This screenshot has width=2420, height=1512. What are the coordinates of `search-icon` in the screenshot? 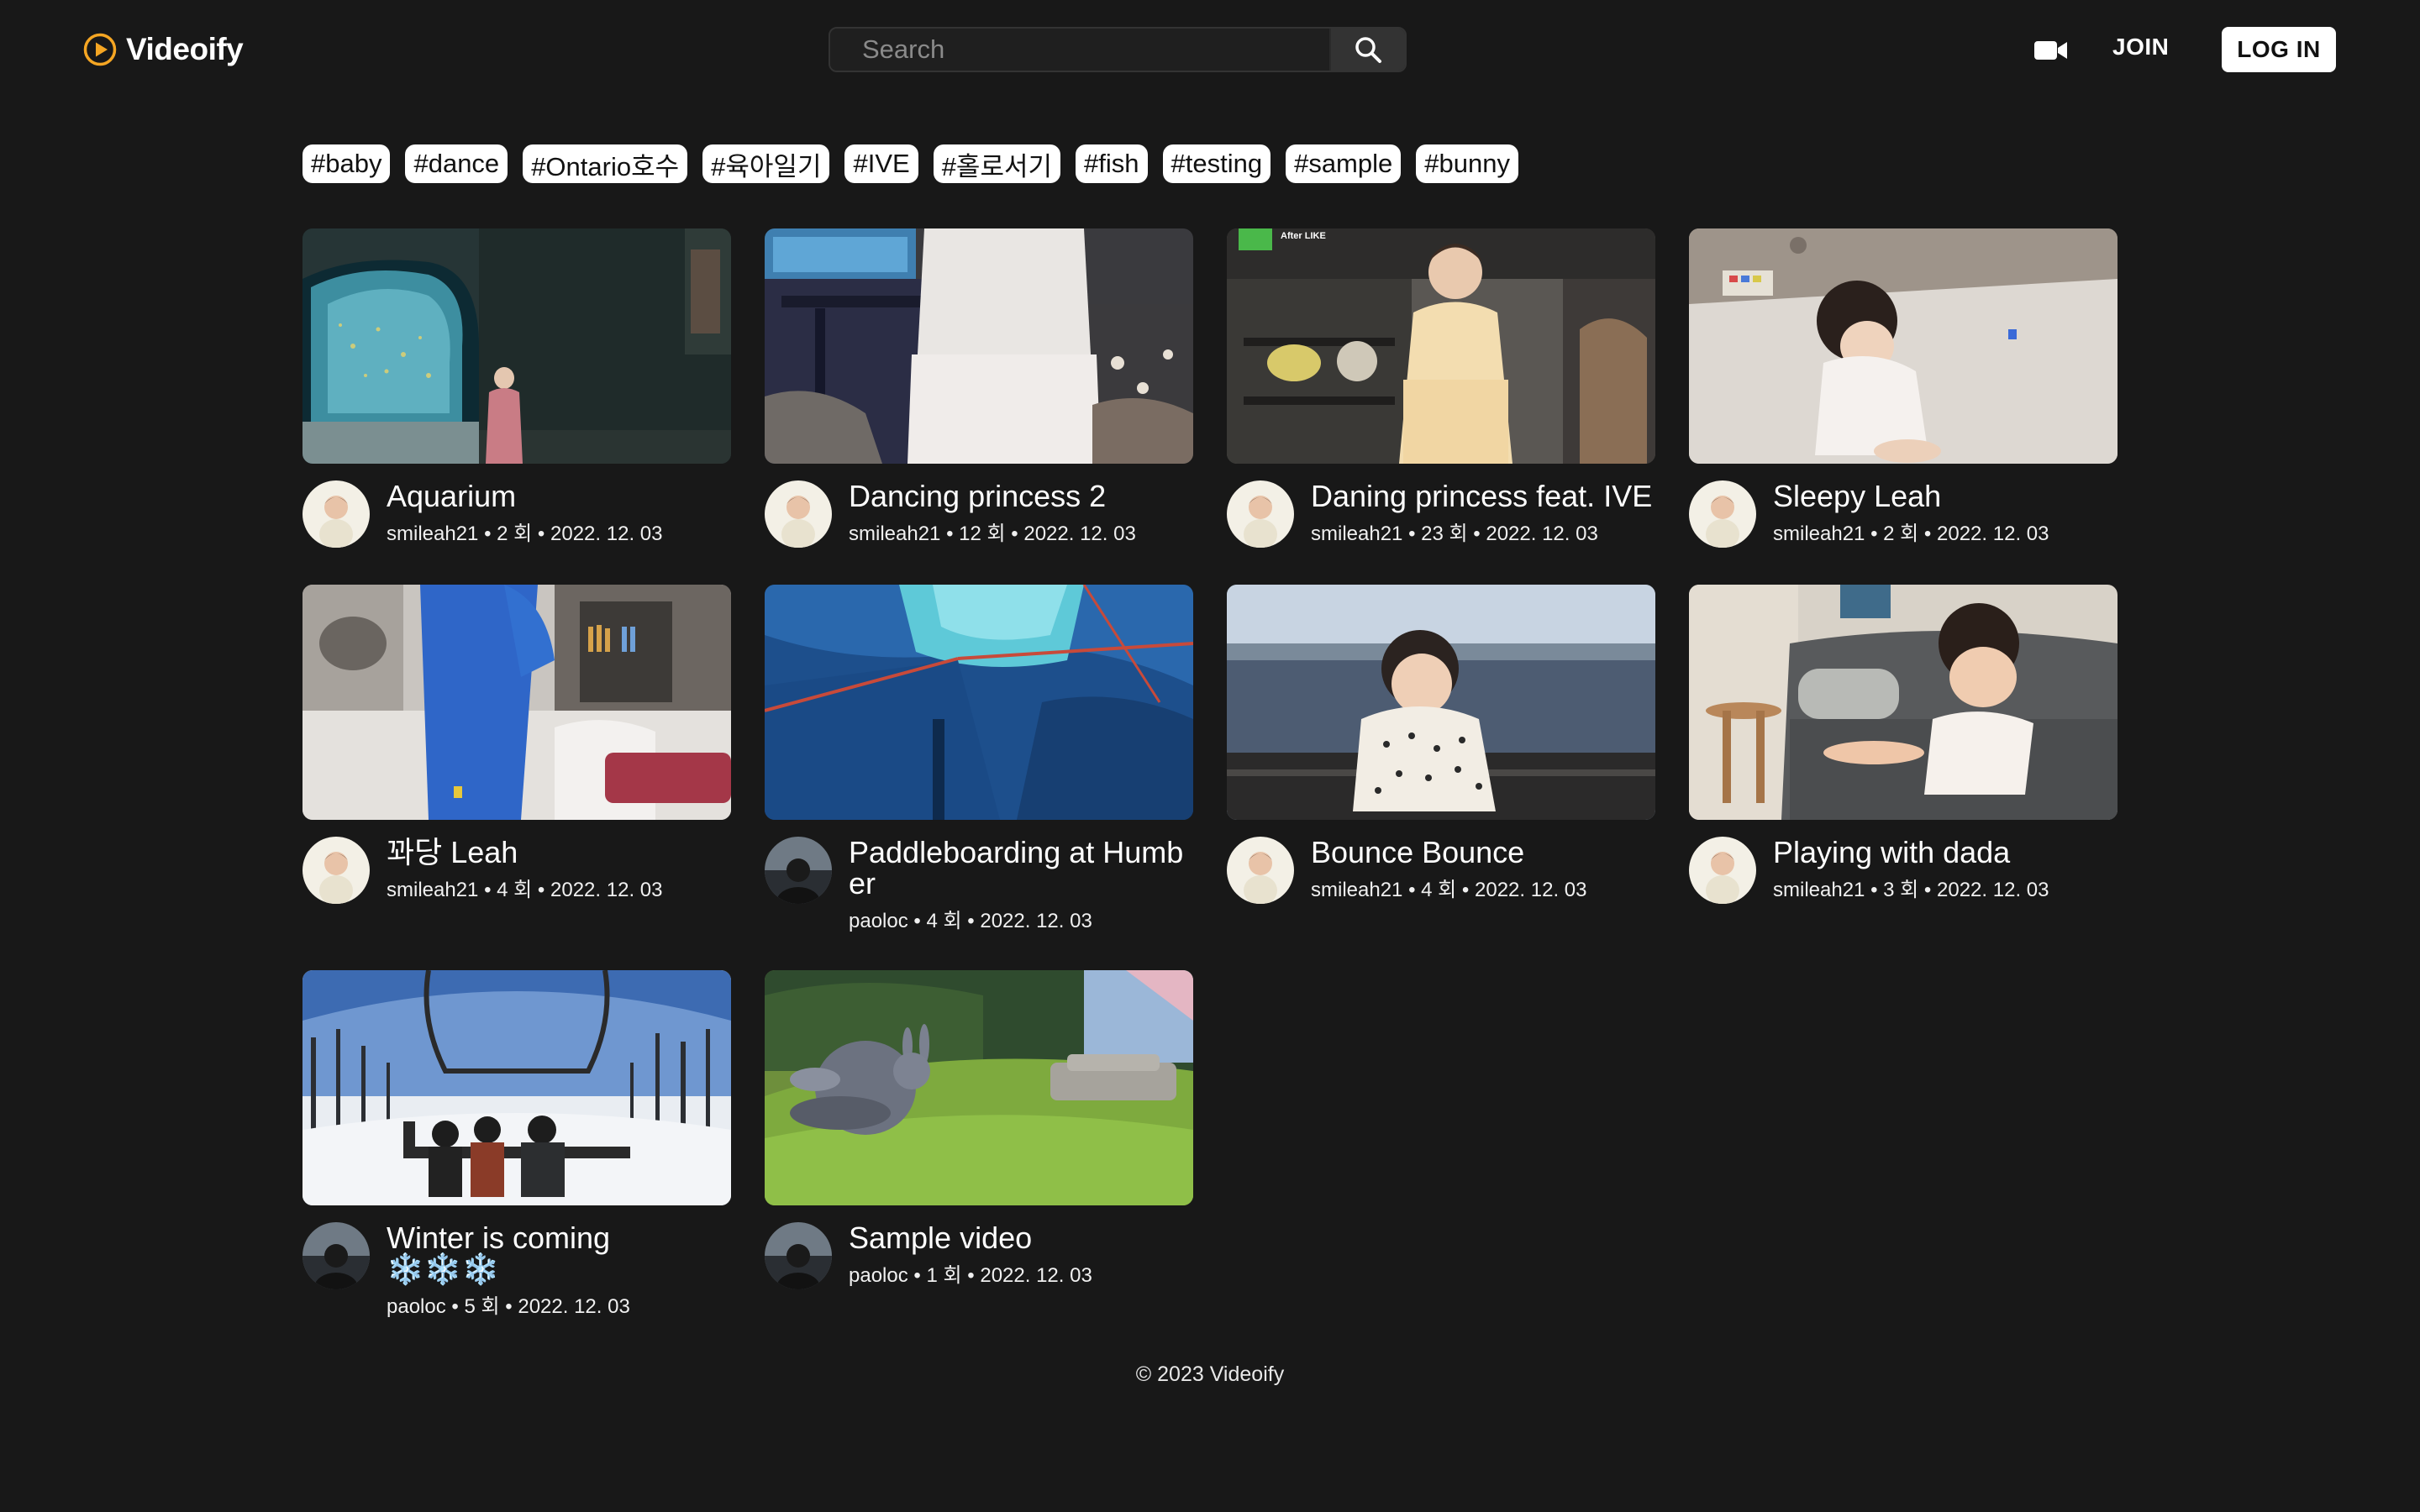 It's located at (1368, 50).